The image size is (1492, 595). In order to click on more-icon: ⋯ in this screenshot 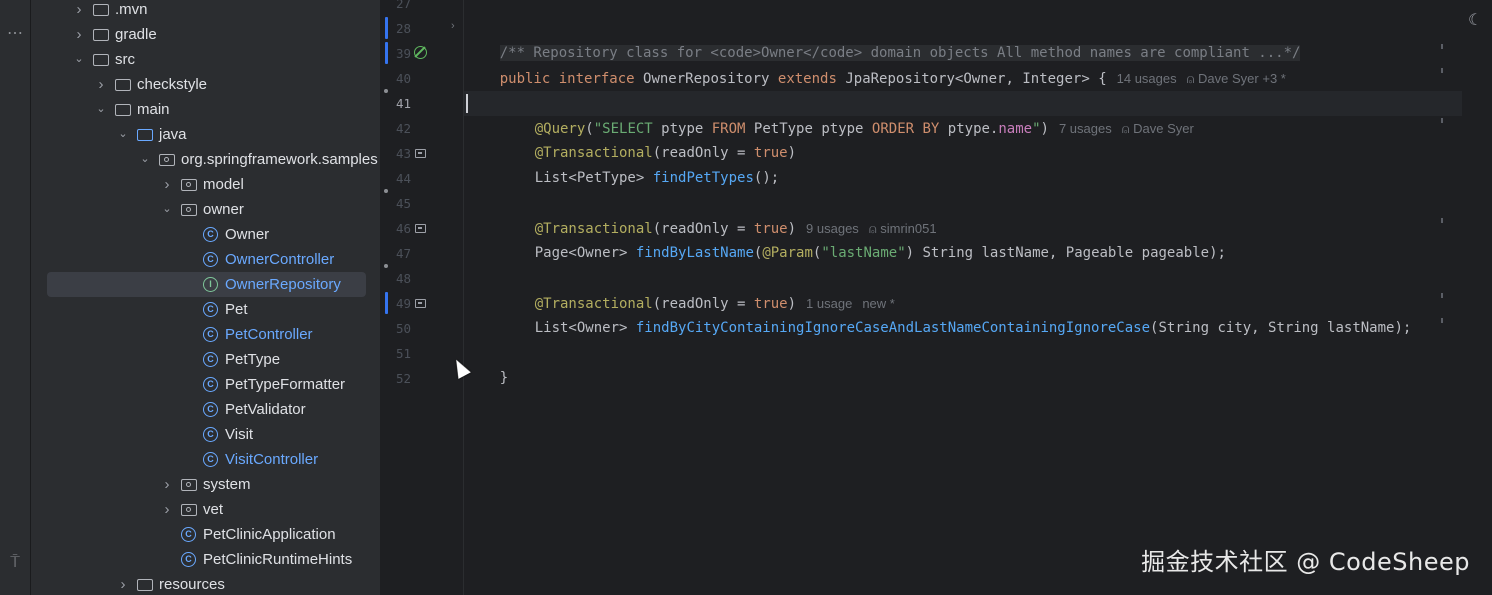, I will do `click(15, 34)`.